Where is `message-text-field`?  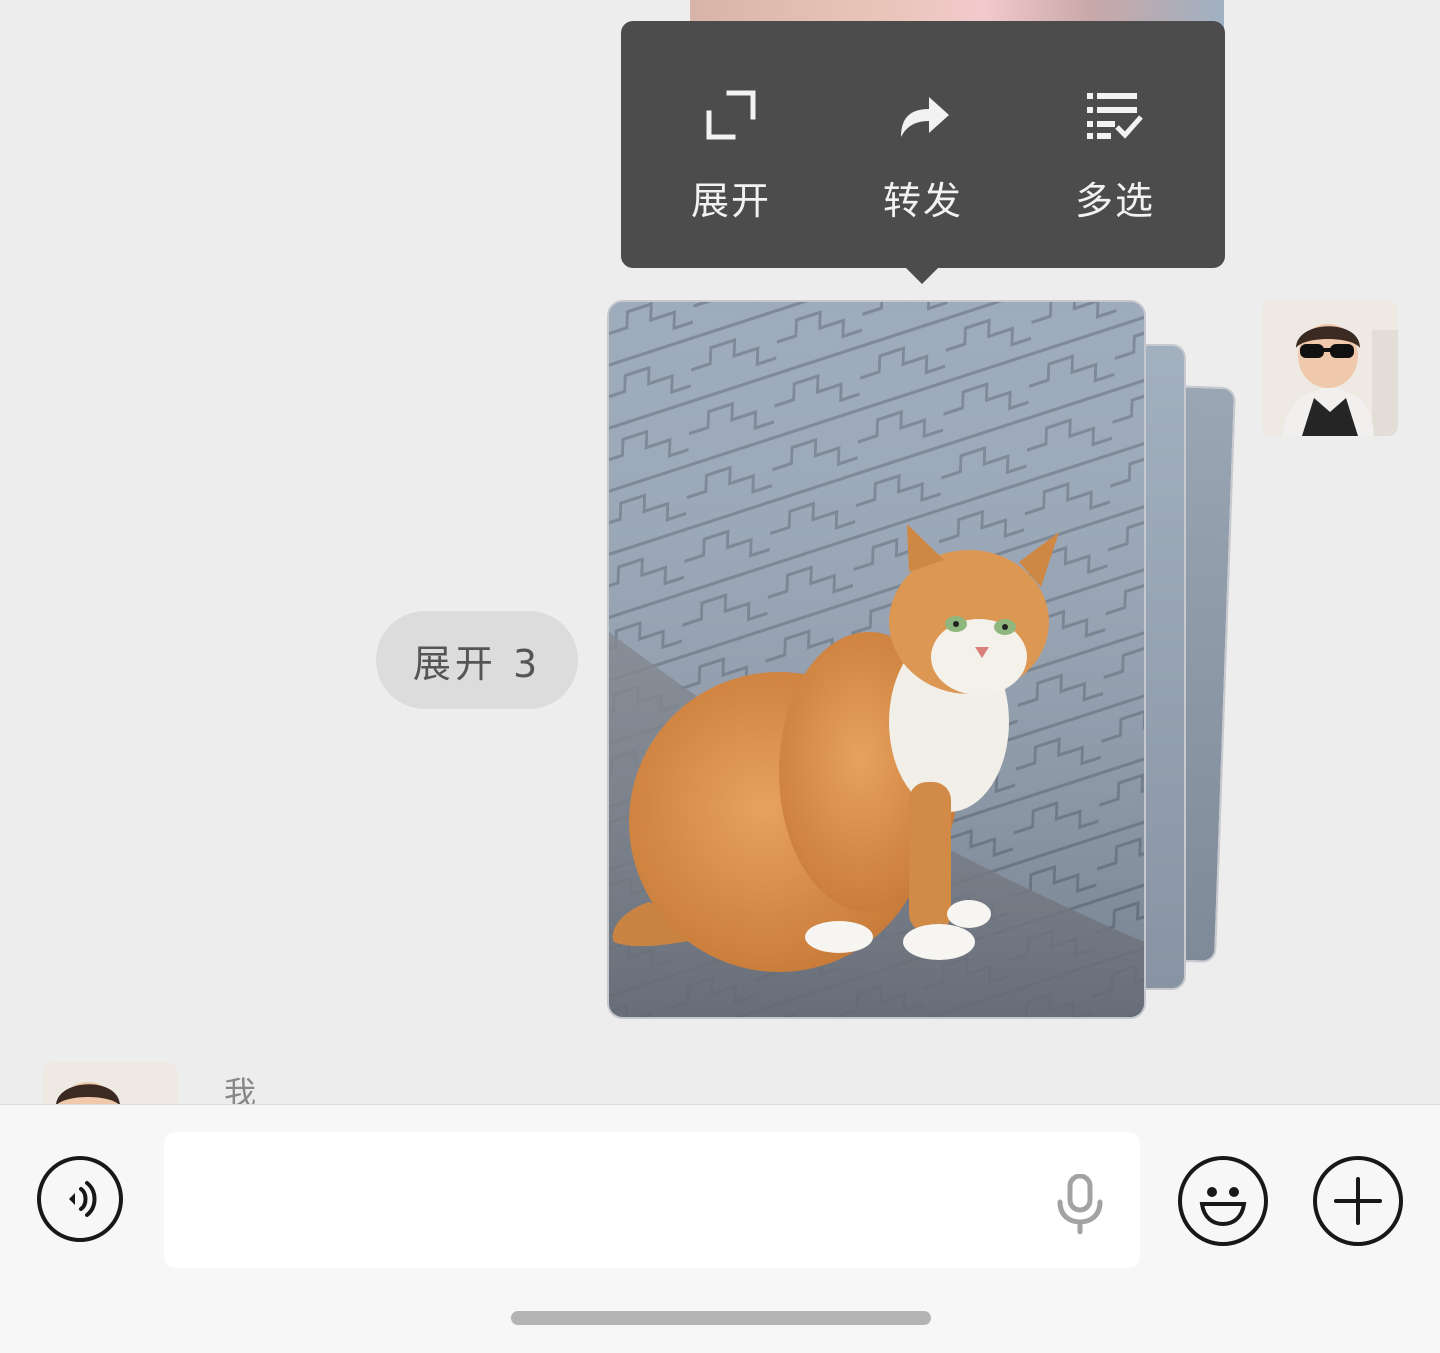
message-text-field is located at coordinates (652, 1201).